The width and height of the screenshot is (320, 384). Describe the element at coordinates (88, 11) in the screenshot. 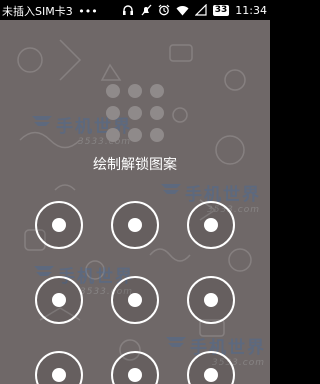

I see `more-dots: •••` at that location.